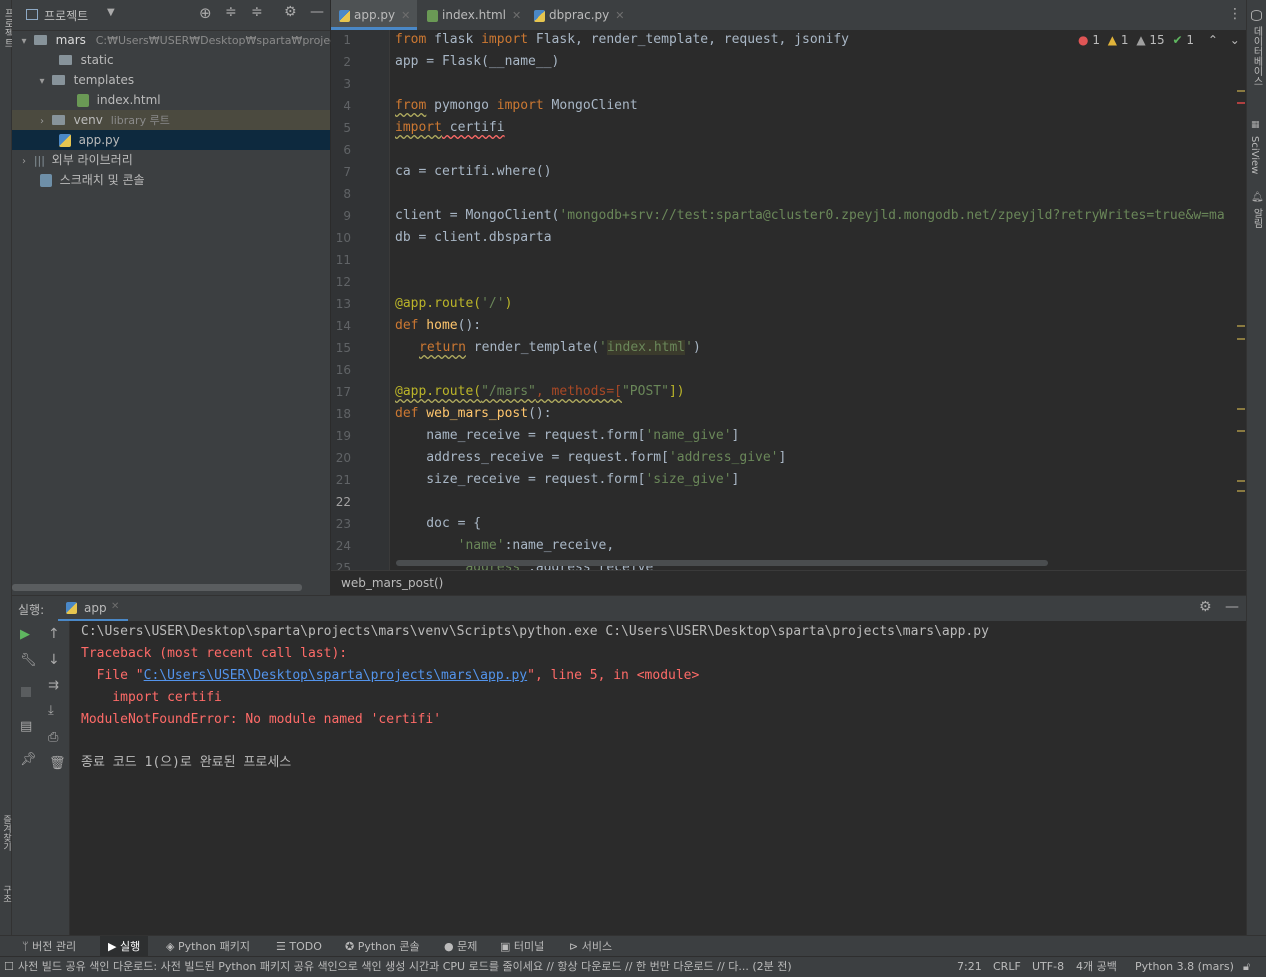 This screenshot has height=977, width=1266. I want to click on print-icon: ⎙, so click(53, 737).